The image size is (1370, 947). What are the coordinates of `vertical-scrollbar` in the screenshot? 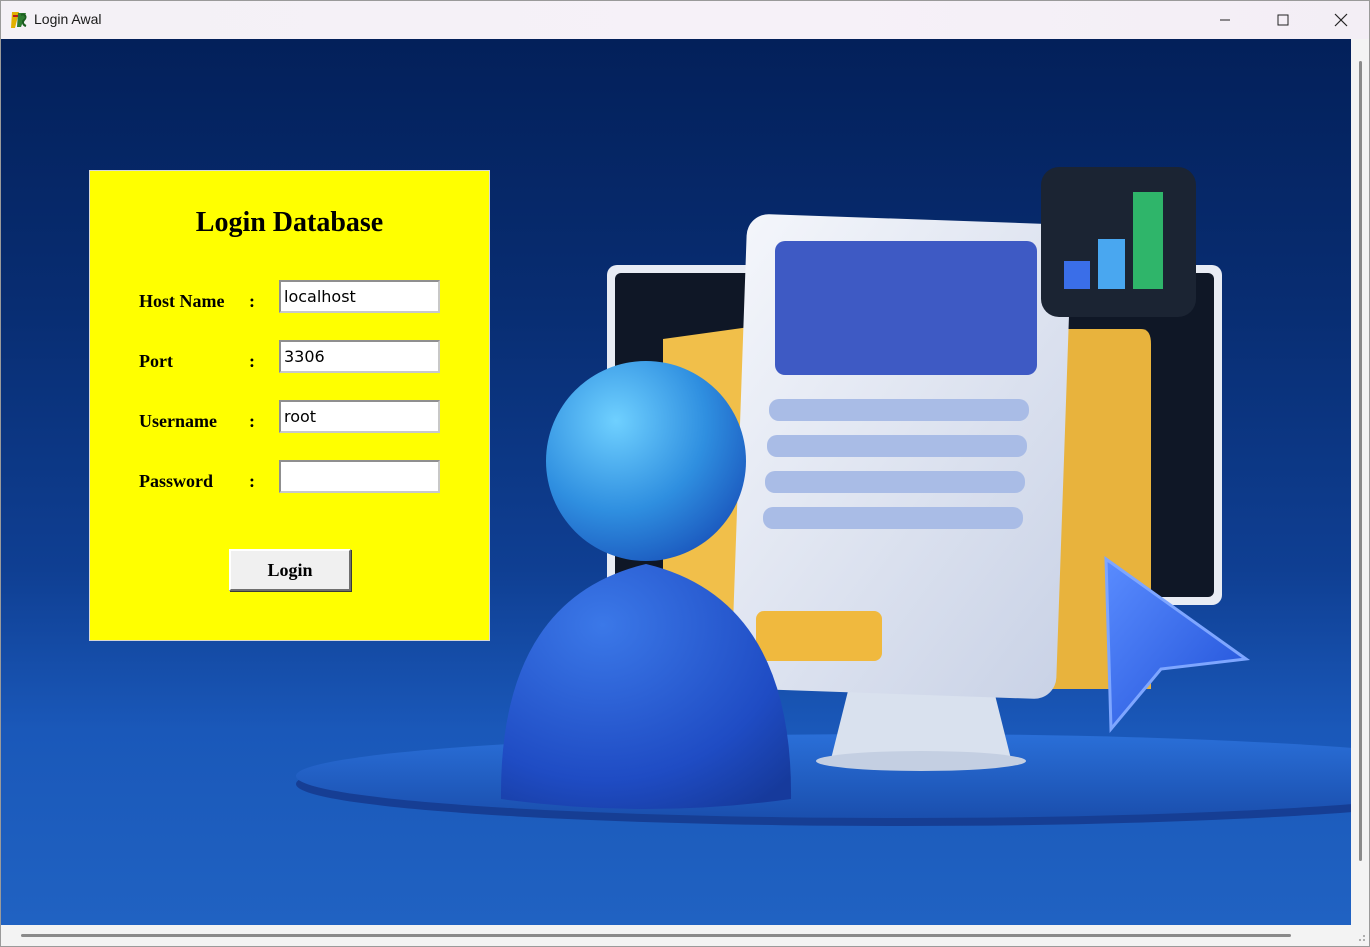 It's located at (1360, 482).